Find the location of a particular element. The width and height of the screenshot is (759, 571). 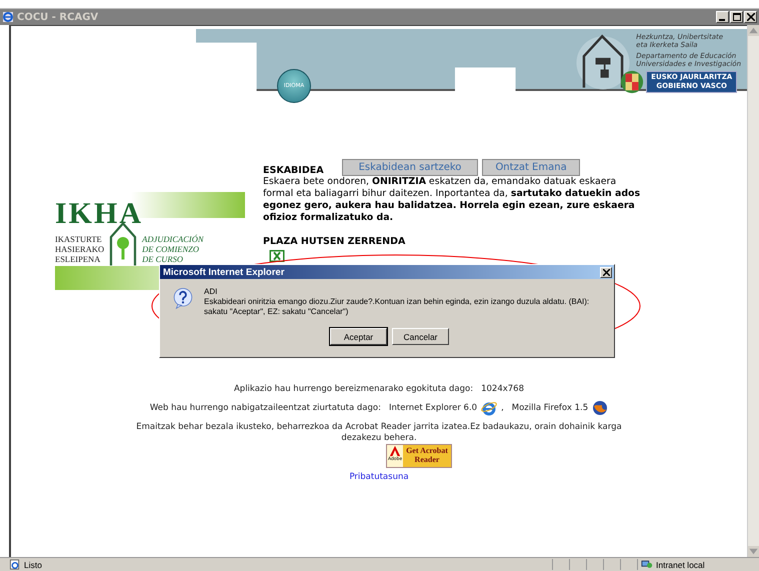

intranet-icon is located at coordinates (647, 564).